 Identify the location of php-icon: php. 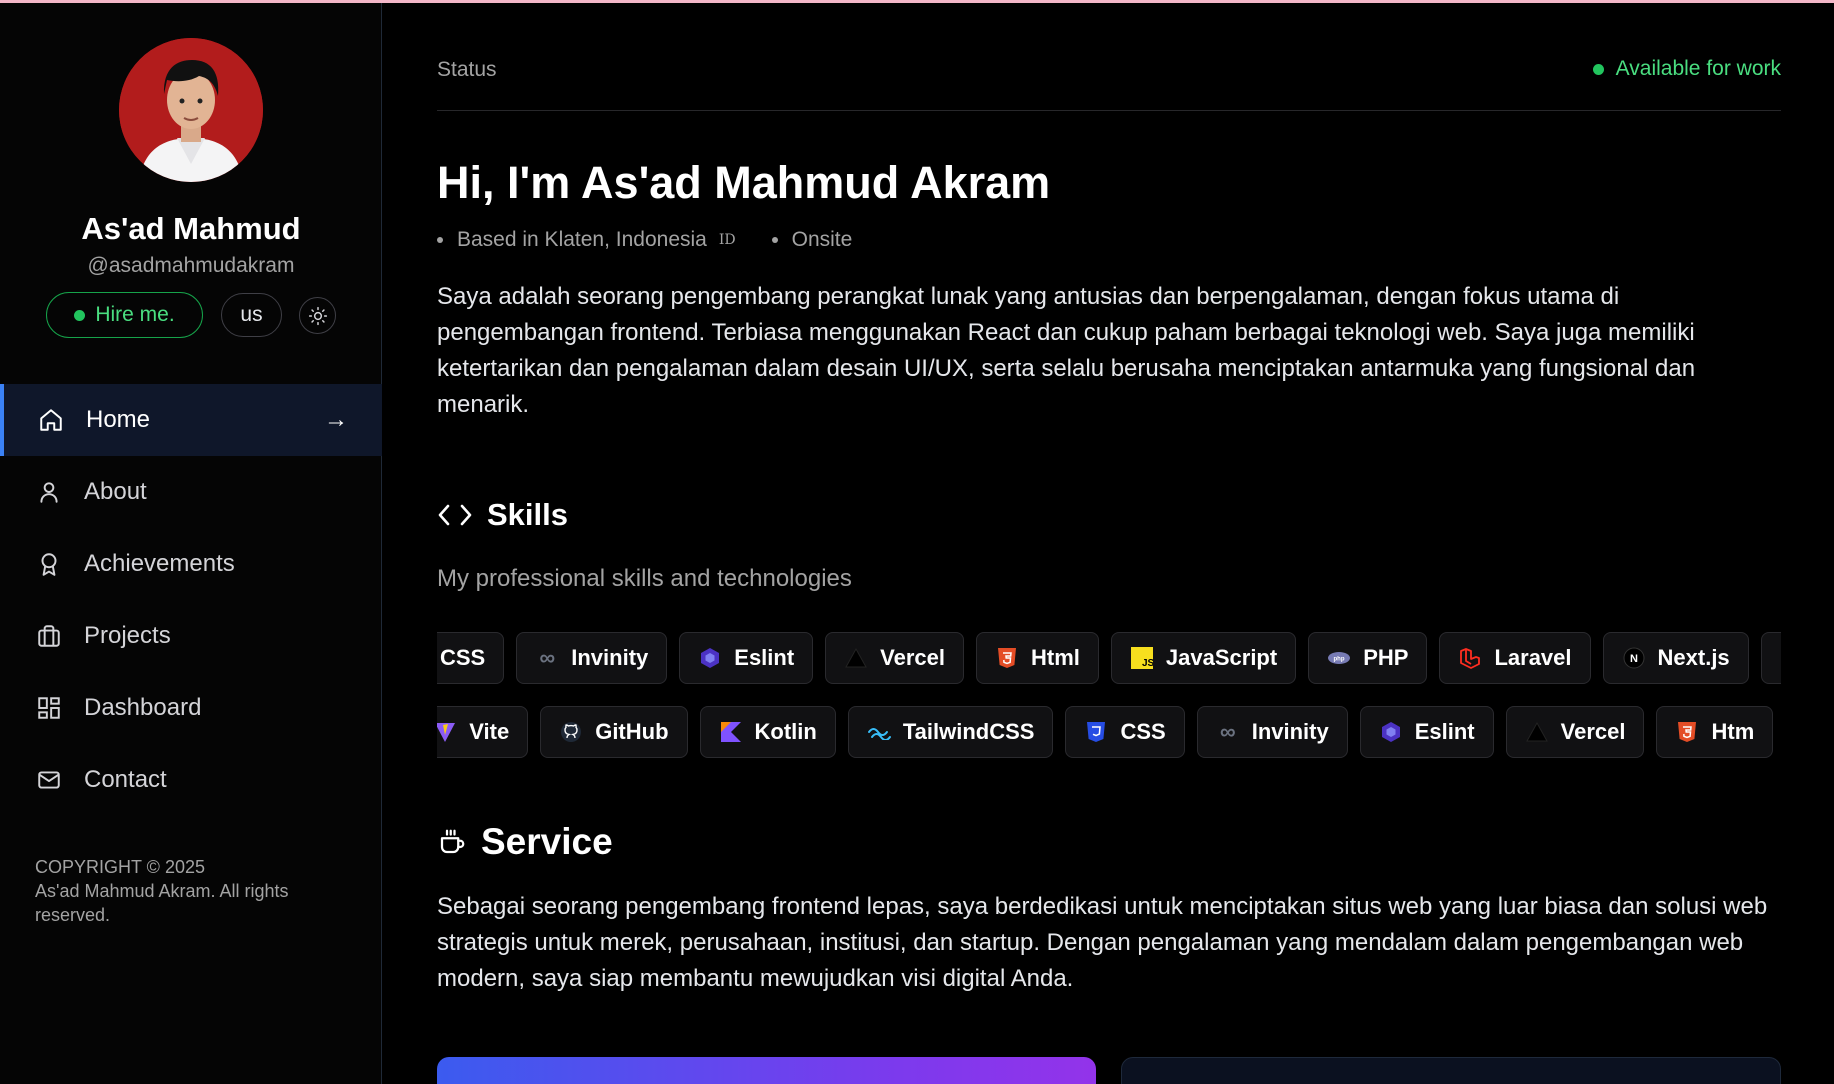
(1339, 658).